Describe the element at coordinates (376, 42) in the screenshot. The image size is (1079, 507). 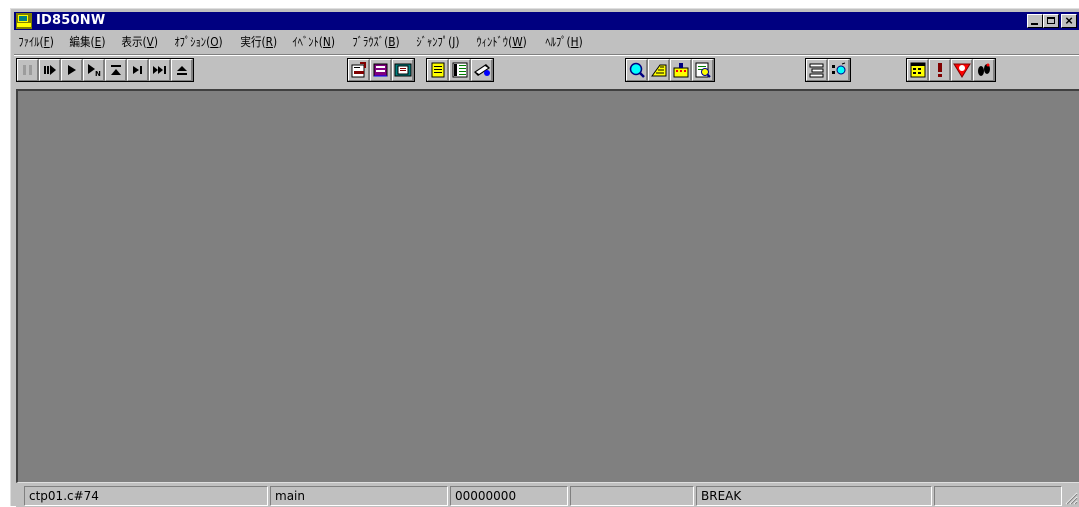
I see `menu-item-b: ﾌﾞﾗｳｽﾞ(B)` at that location.